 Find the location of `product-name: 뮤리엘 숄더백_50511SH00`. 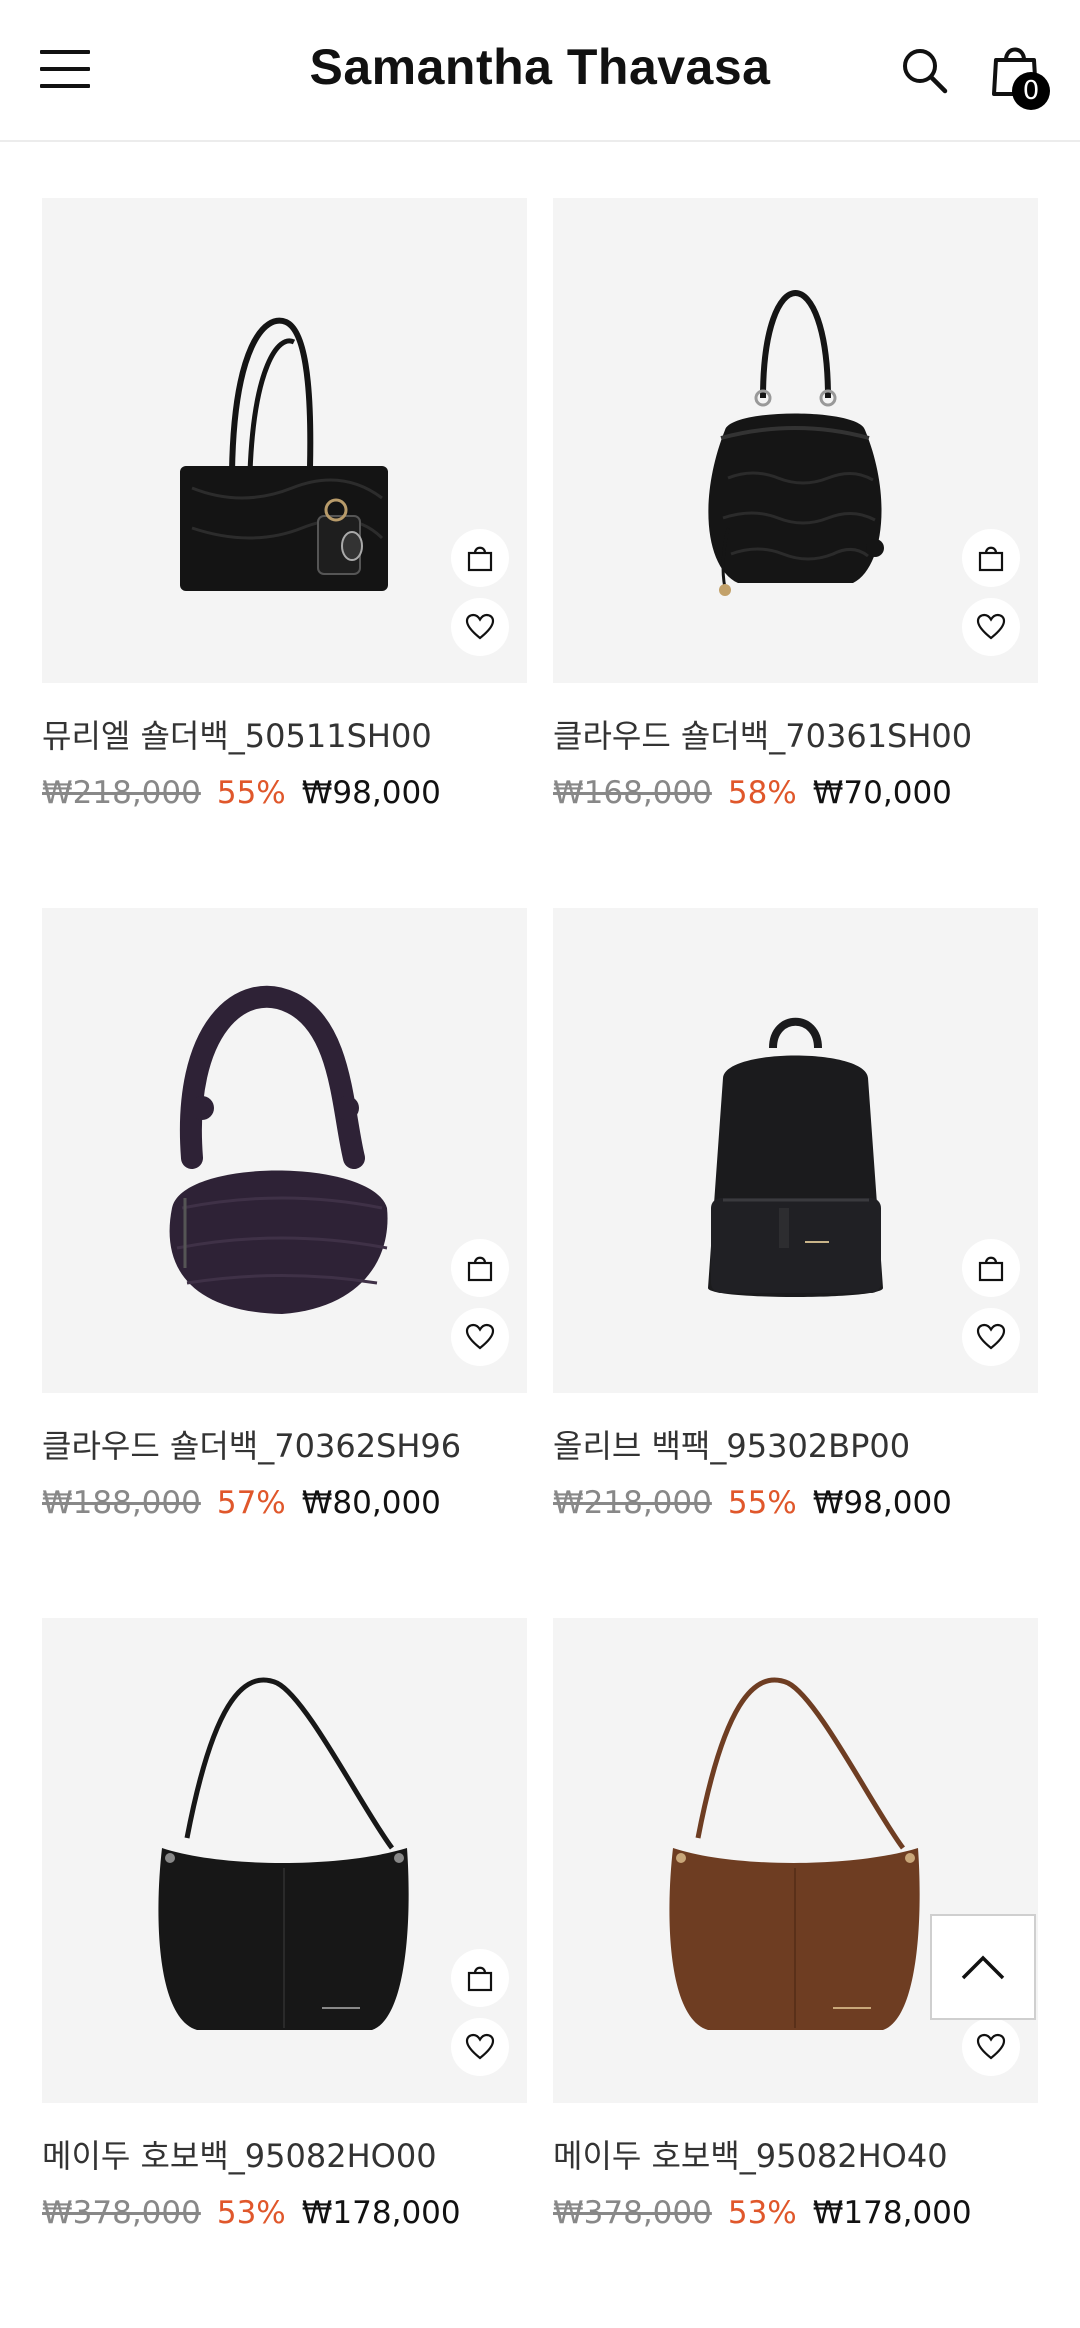

product-name: 뮤리엘 숄더백_50511SH00 is located at coordinates (284, 734).